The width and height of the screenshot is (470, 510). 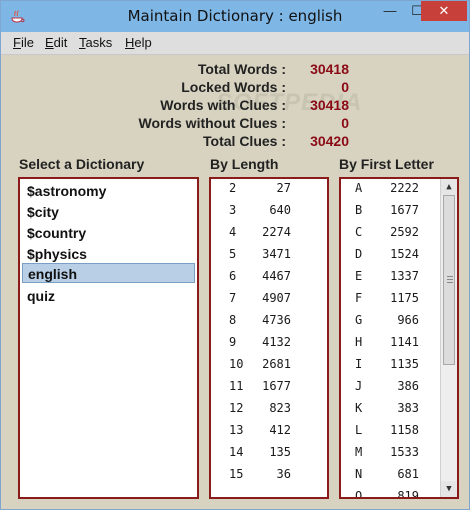 I want to click on length-value: 9, so click(x=233, y=342).